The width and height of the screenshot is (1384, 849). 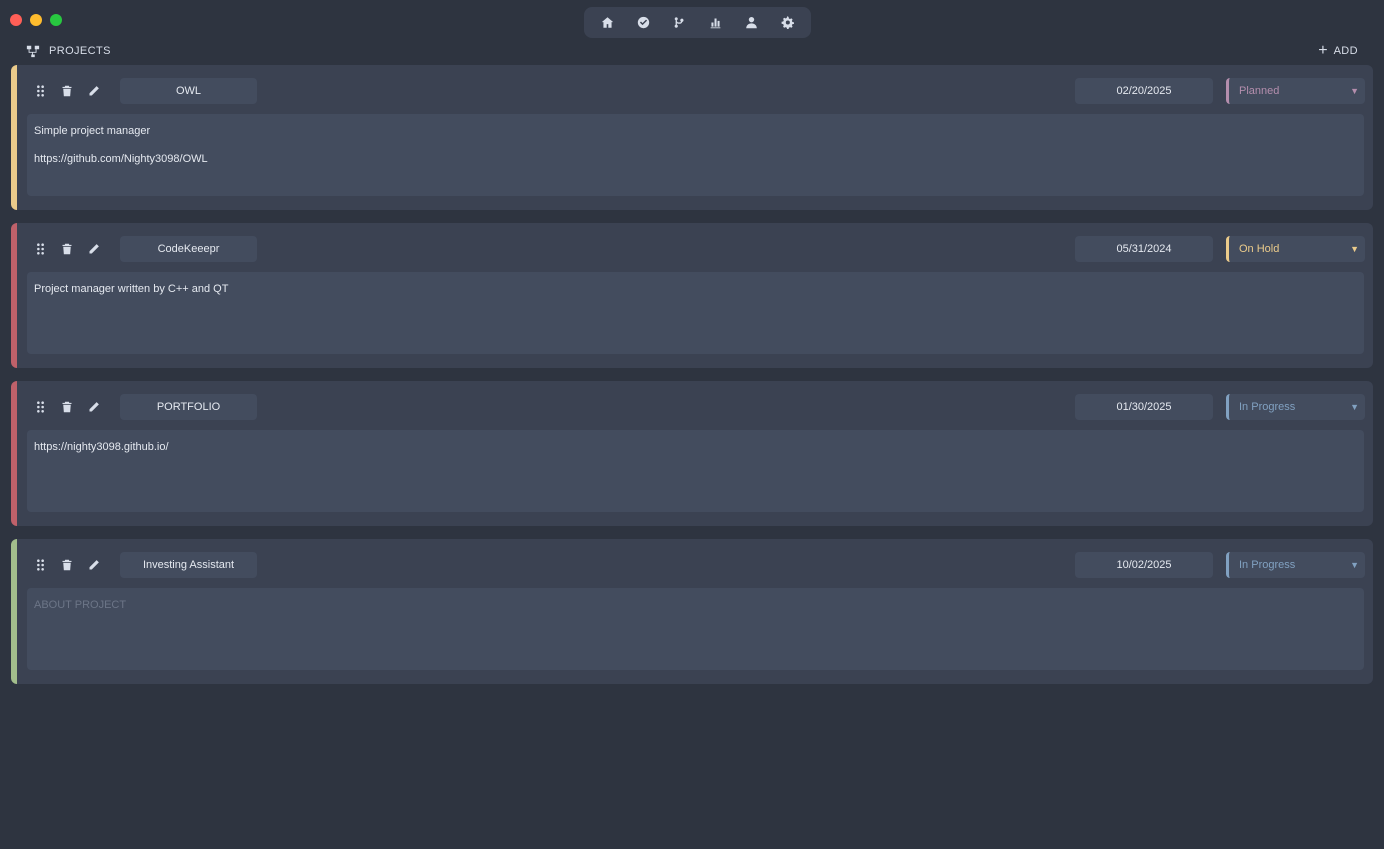 I want to click on project-name-field: PORTFOLIO, so click(x=188, y=407).